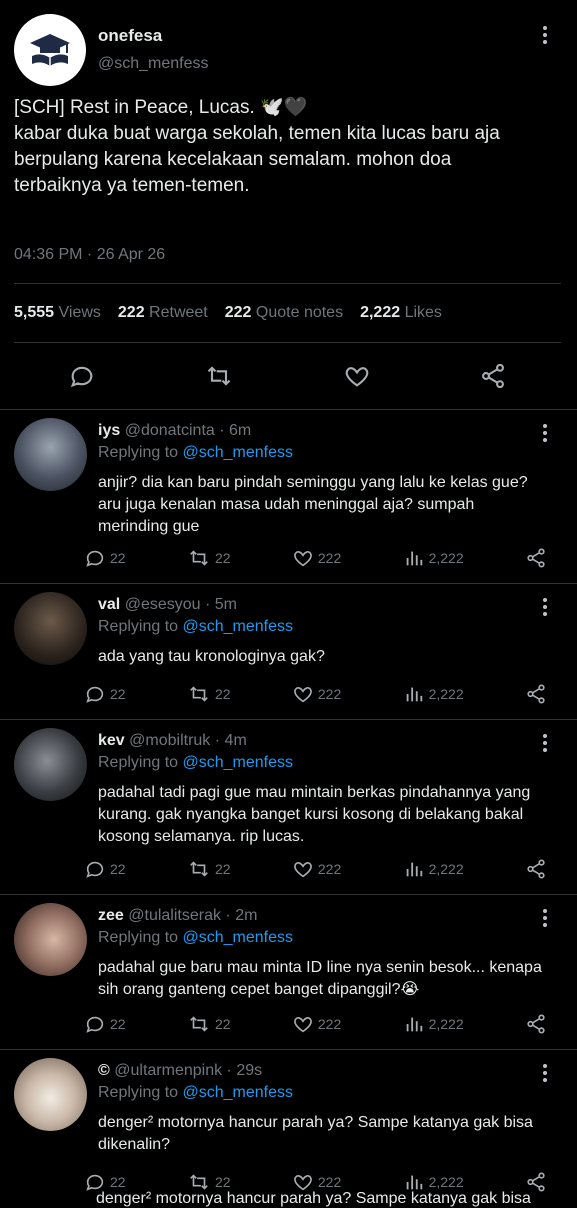 The width and height of the screenshot is (577, 1208). Describe the element at coordinates (284, 313) in the screenshot. I see `quote-stat: 222 Quote notes` at that location.